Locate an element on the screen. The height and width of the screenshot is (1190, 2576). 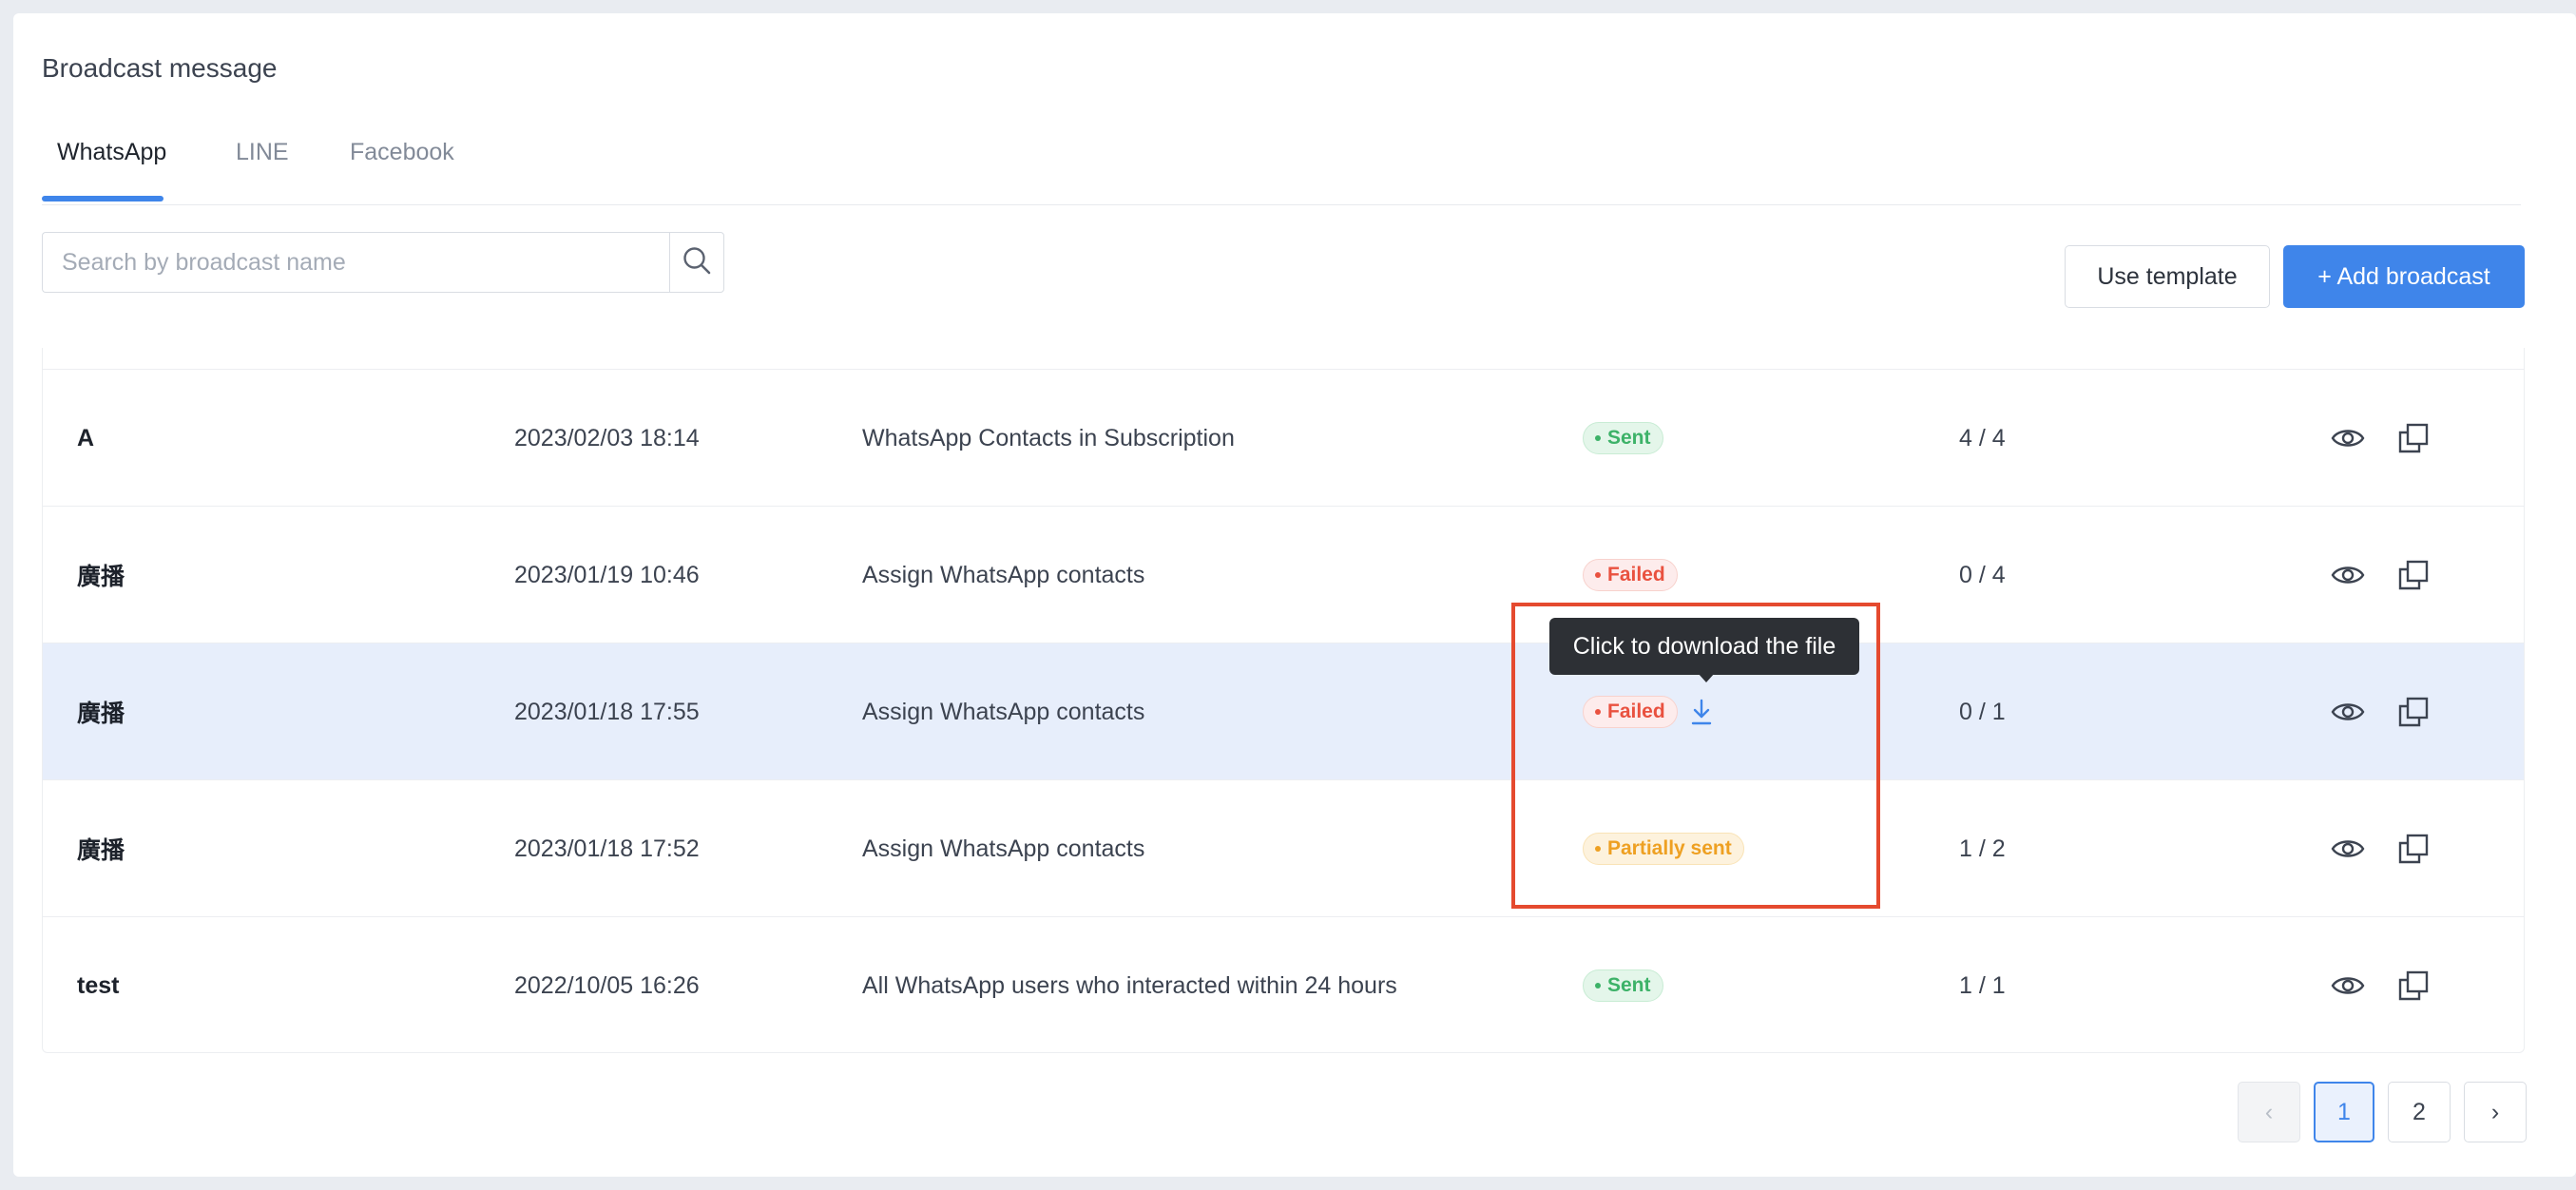
broadcast-name: test is located at coordinates (99, 985).